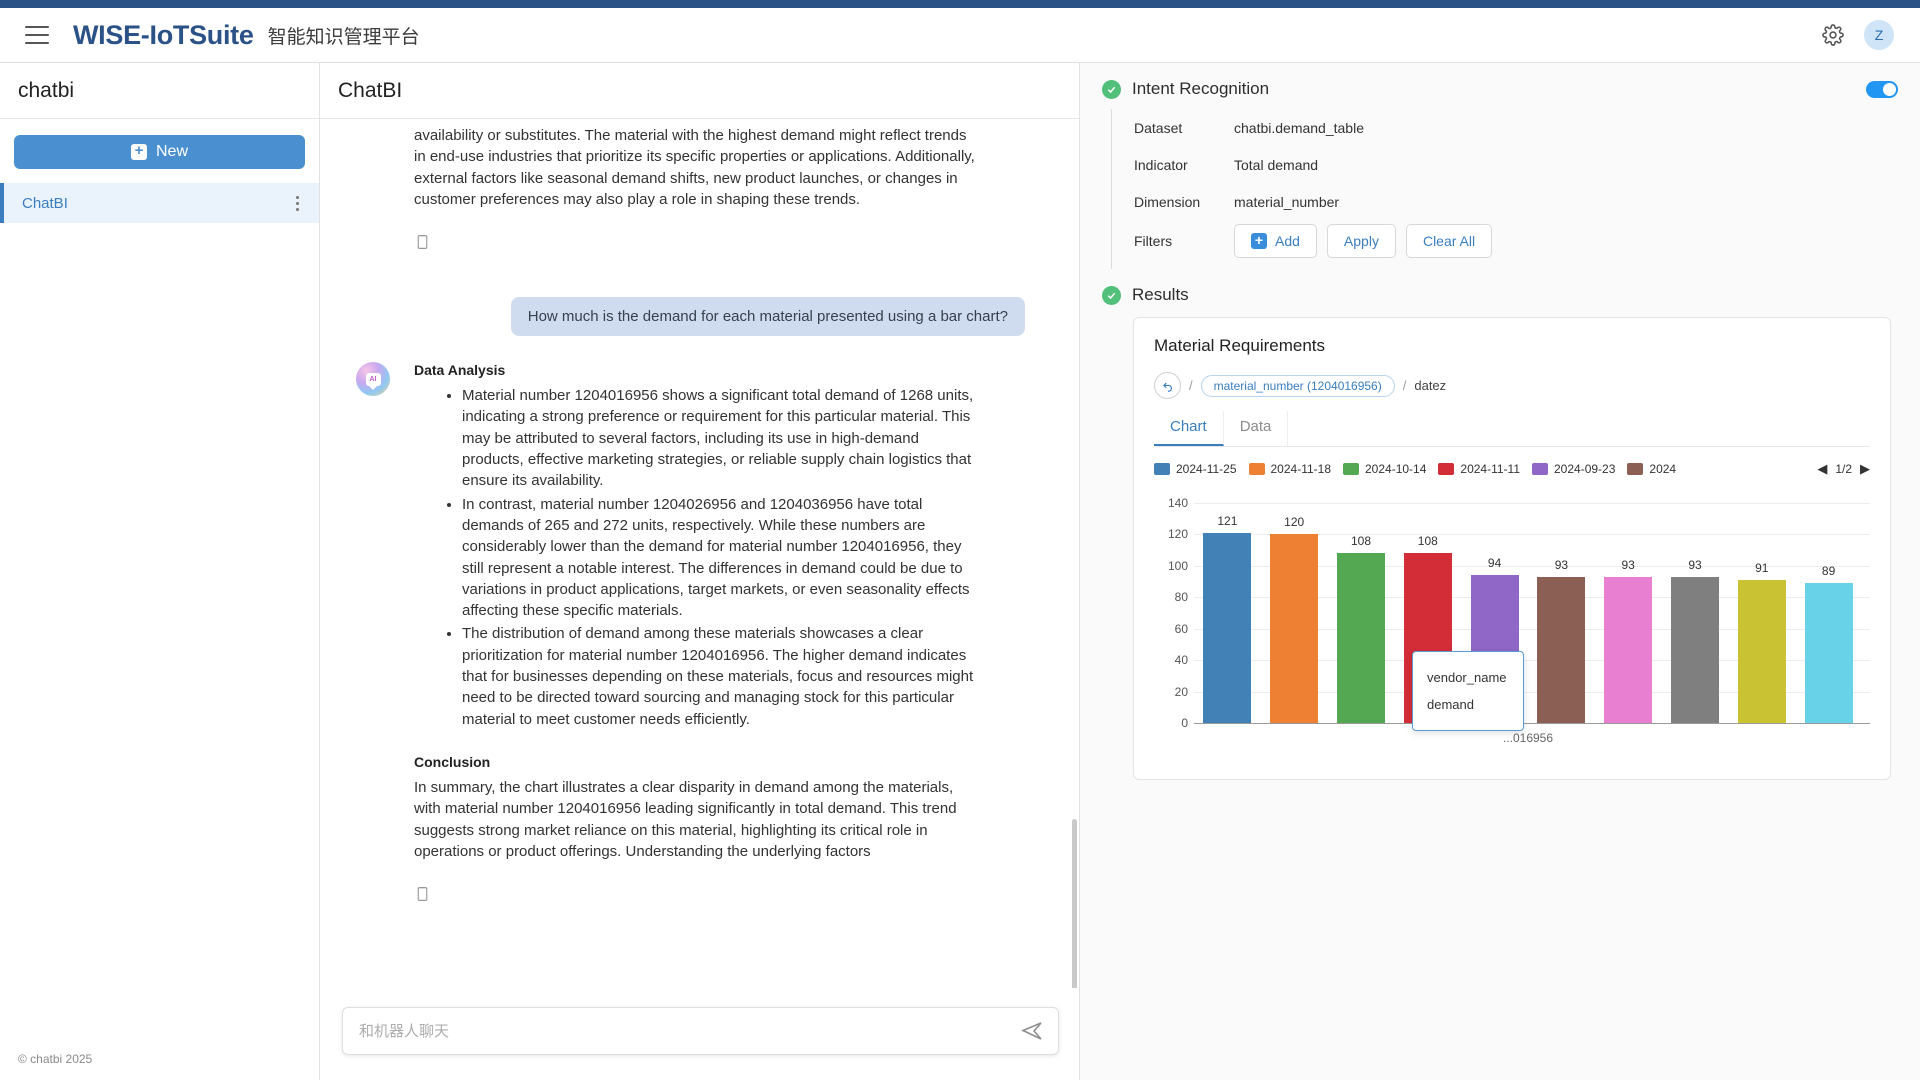  Describe the element at coordinates (1275, 241) in the screenshot. I see `add-filter-button: + Add` at that location.